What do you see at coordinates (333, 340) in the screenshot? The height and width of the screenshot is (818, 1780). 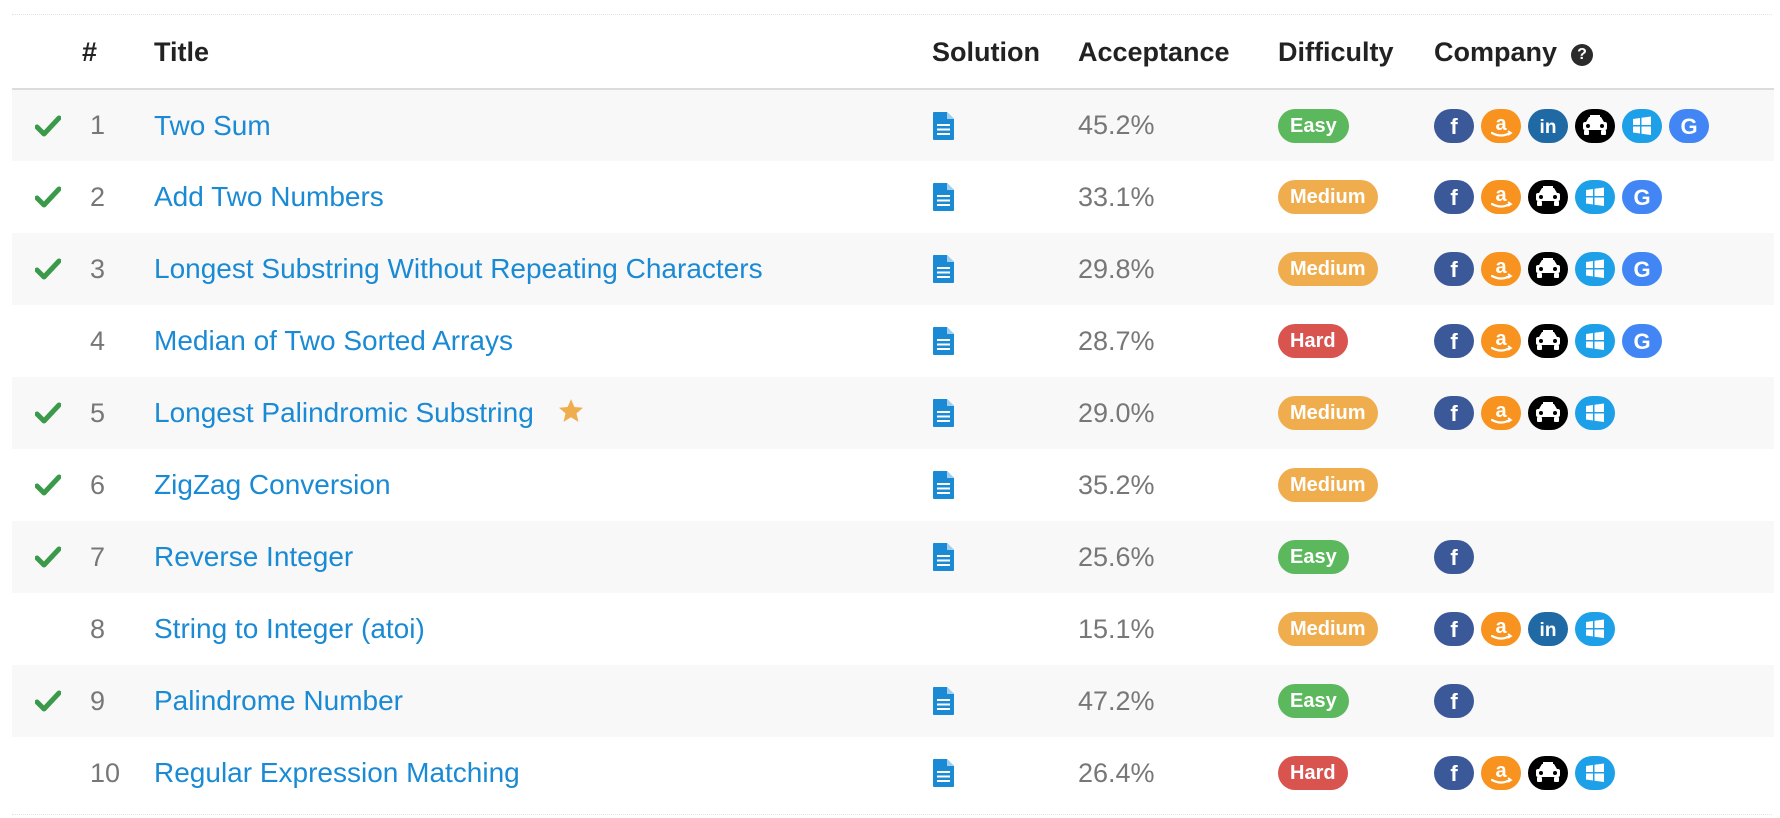 I see `problem-title-link: Median of Two Sorted Arrays` at bounding box center [333, 340].